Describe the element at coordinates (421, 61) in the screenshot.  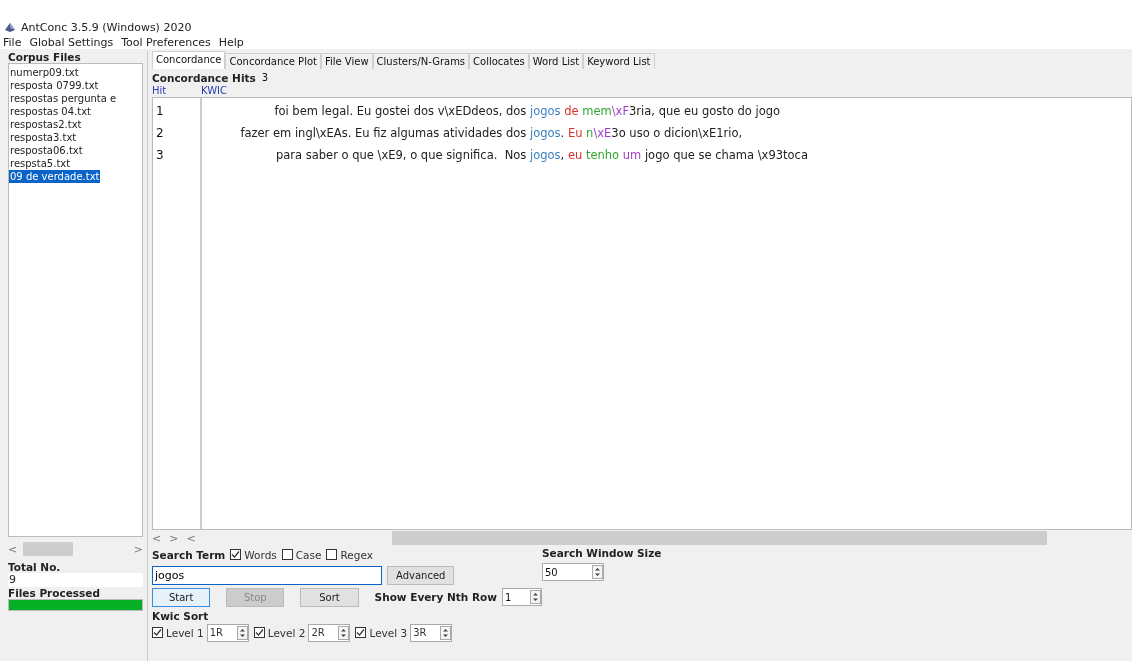
I see `tab: Clusters/N-Grams` at that location.